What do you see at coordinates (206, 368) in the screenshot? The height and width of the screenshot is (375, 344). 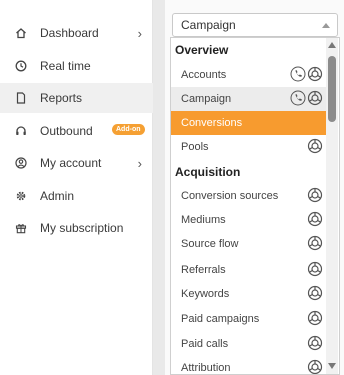 I see `option-label: Attribution` at bounding box center [206, 368].